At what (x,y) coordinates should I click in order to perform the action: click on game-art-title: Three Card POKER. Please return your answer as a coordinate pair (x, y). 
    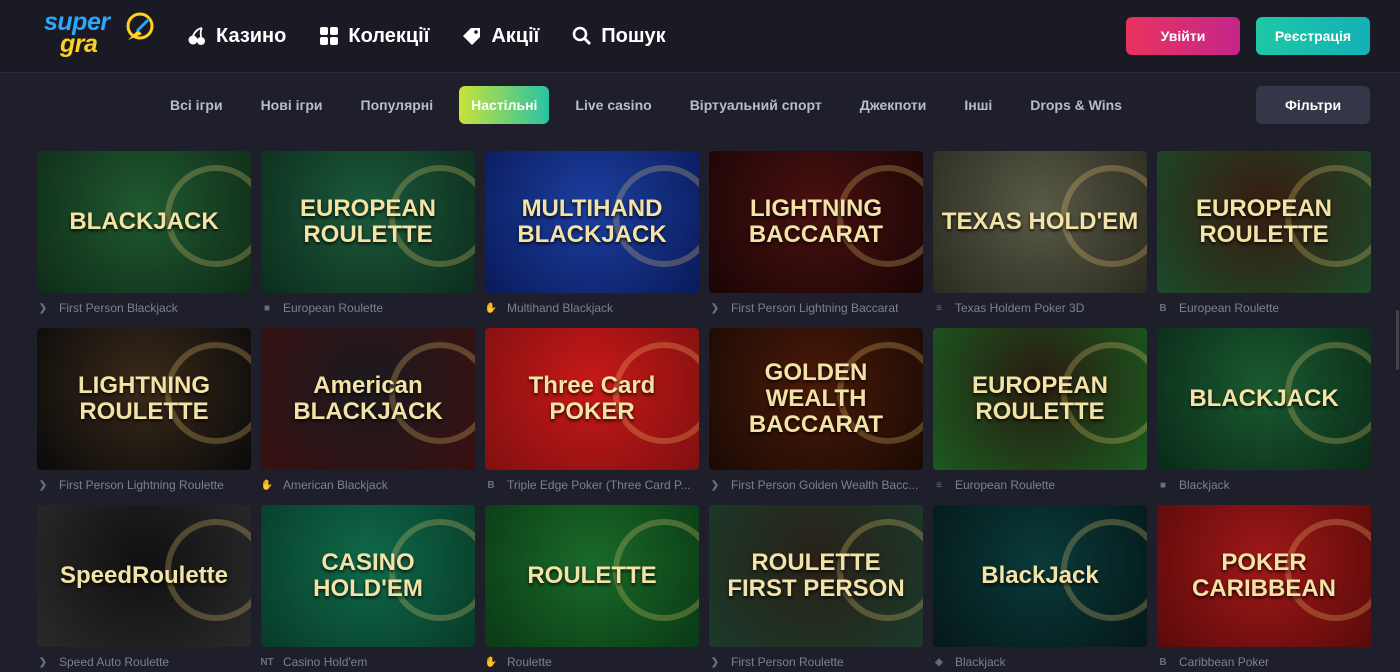
    Looking at the image, I should click on (592, 398).